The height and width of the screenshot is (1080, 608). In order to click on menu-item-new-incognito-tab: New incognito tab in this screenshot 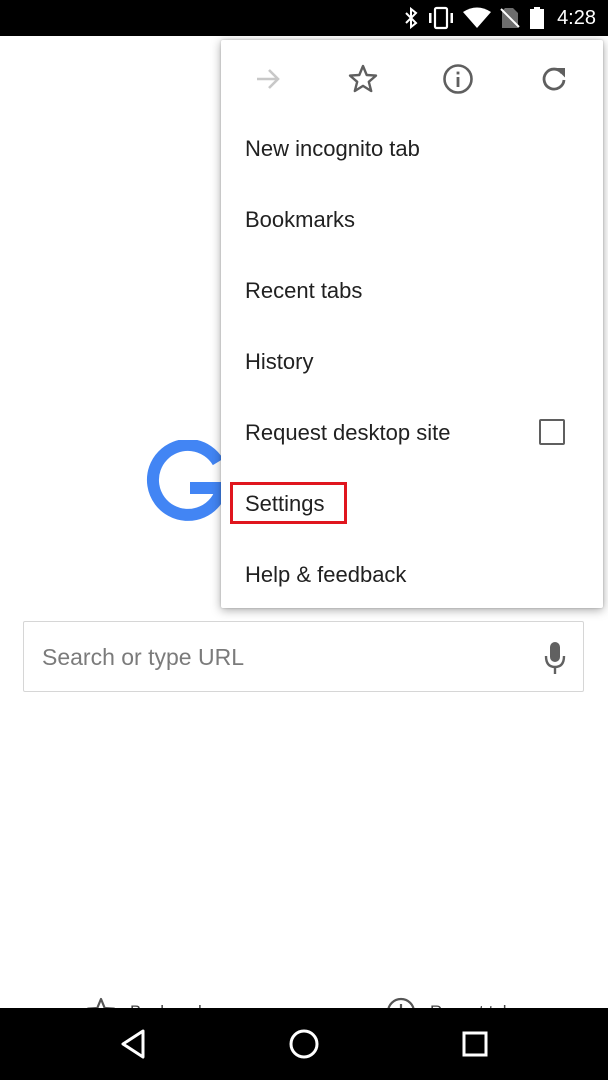, I will do `click(412, 148)`.